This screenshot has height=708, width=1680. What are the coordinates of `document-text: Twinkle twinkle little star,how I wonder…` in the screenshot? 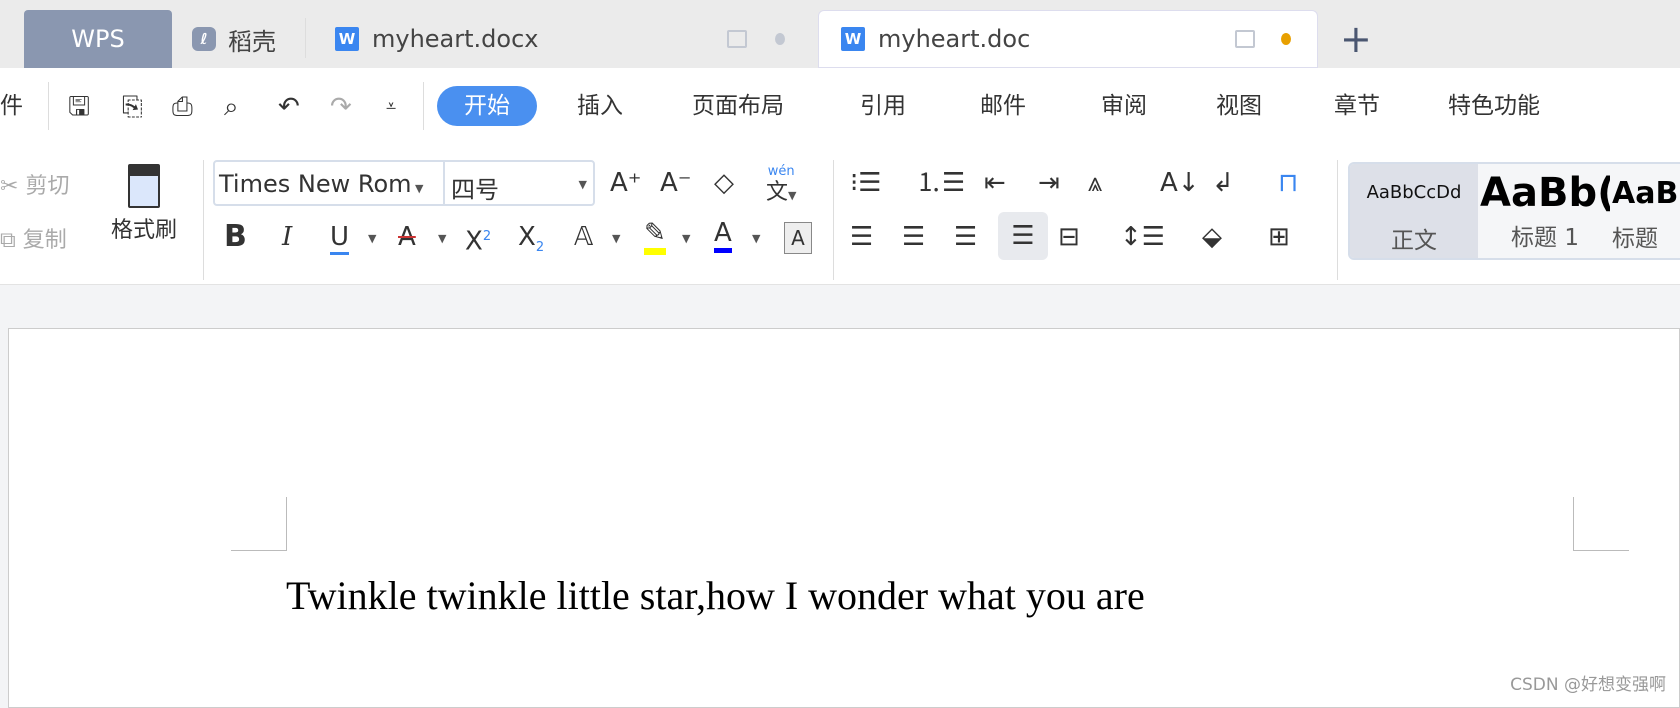 It's located at (715, 595).